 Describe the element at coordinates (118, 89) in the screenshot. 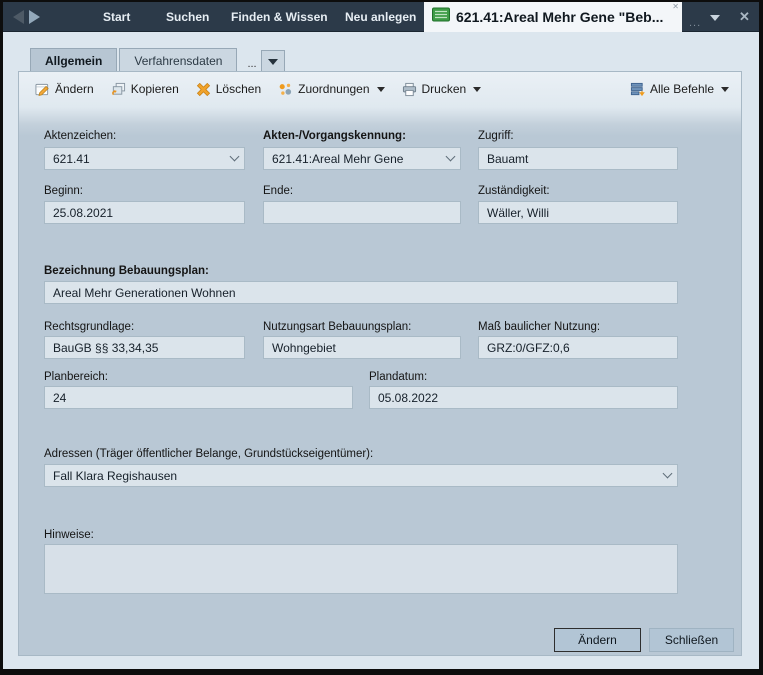

I see `copy-icon` at that location.